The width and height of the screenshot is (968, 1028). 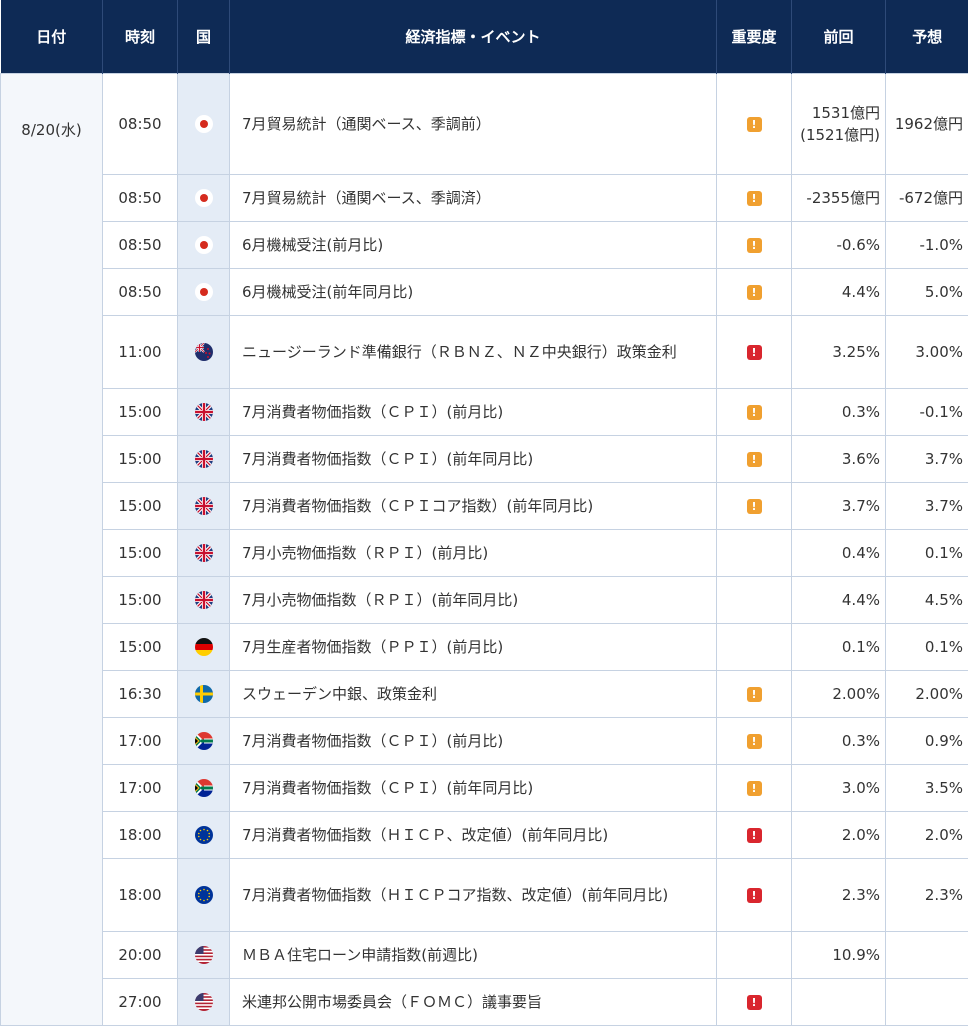 What do you see at coordinates (838, 647) in the screenshot?
I see `previous-value: 0.1%` at bounding box center [838, 647].